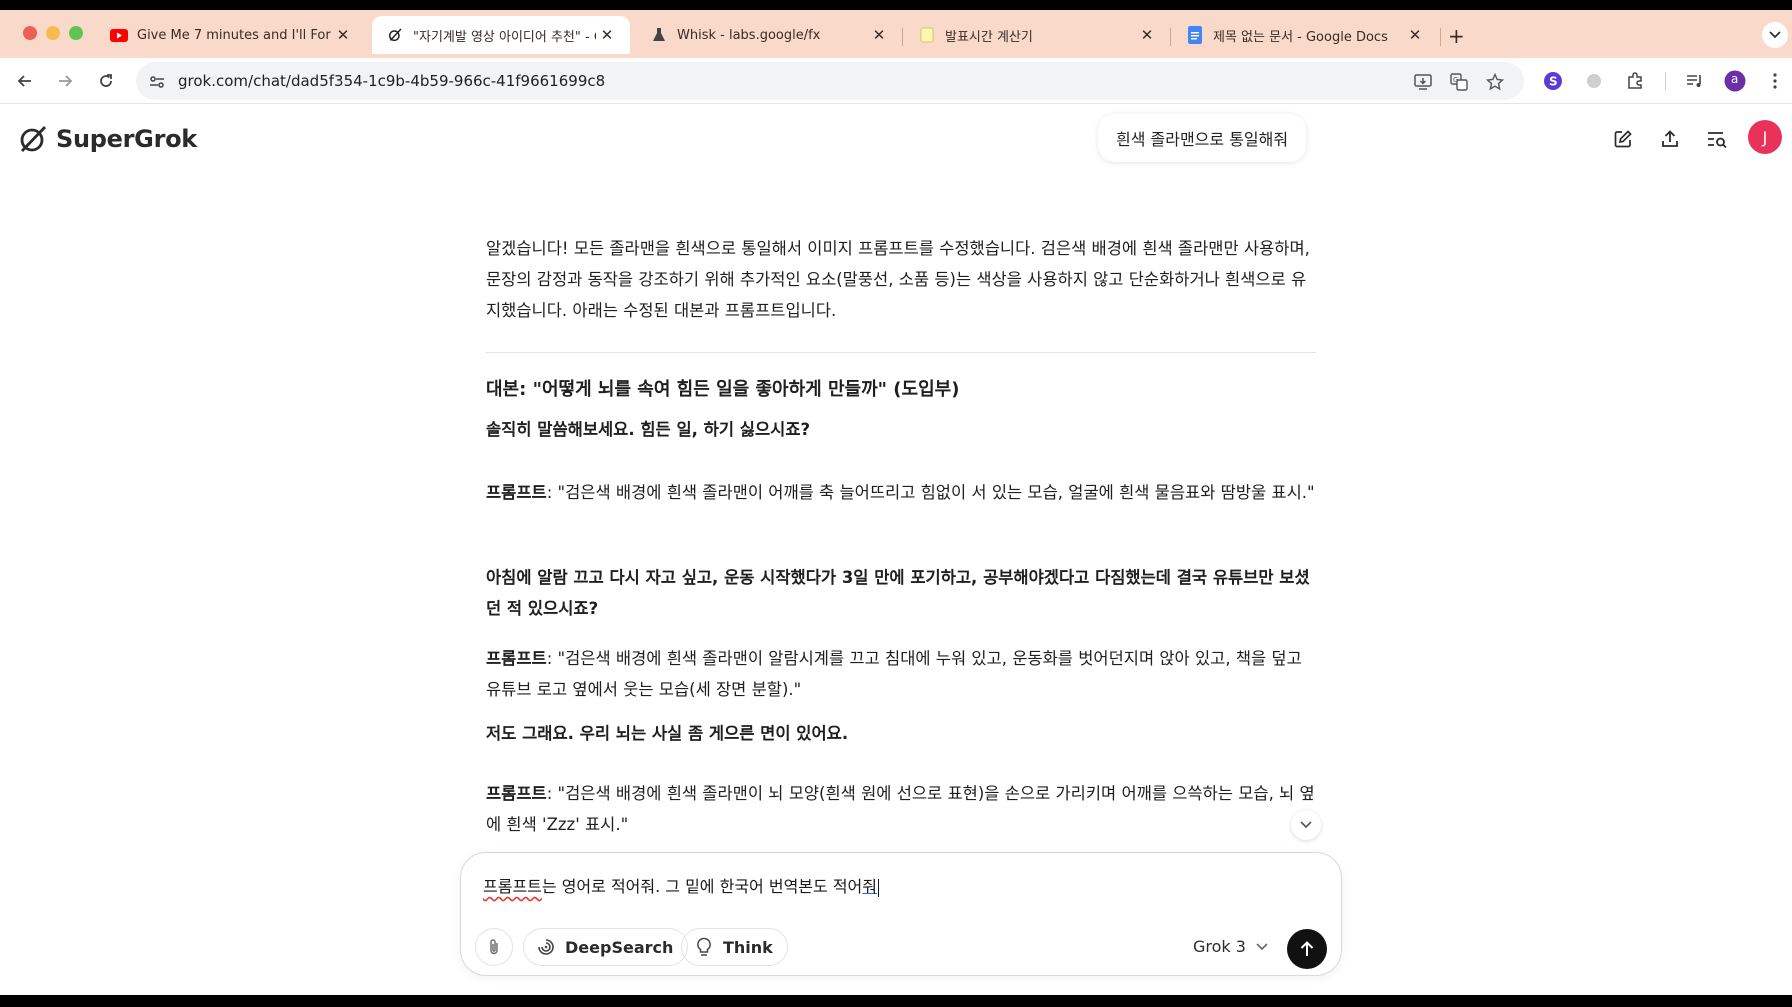  I want to click on think-button: Think, so click(734, 947).